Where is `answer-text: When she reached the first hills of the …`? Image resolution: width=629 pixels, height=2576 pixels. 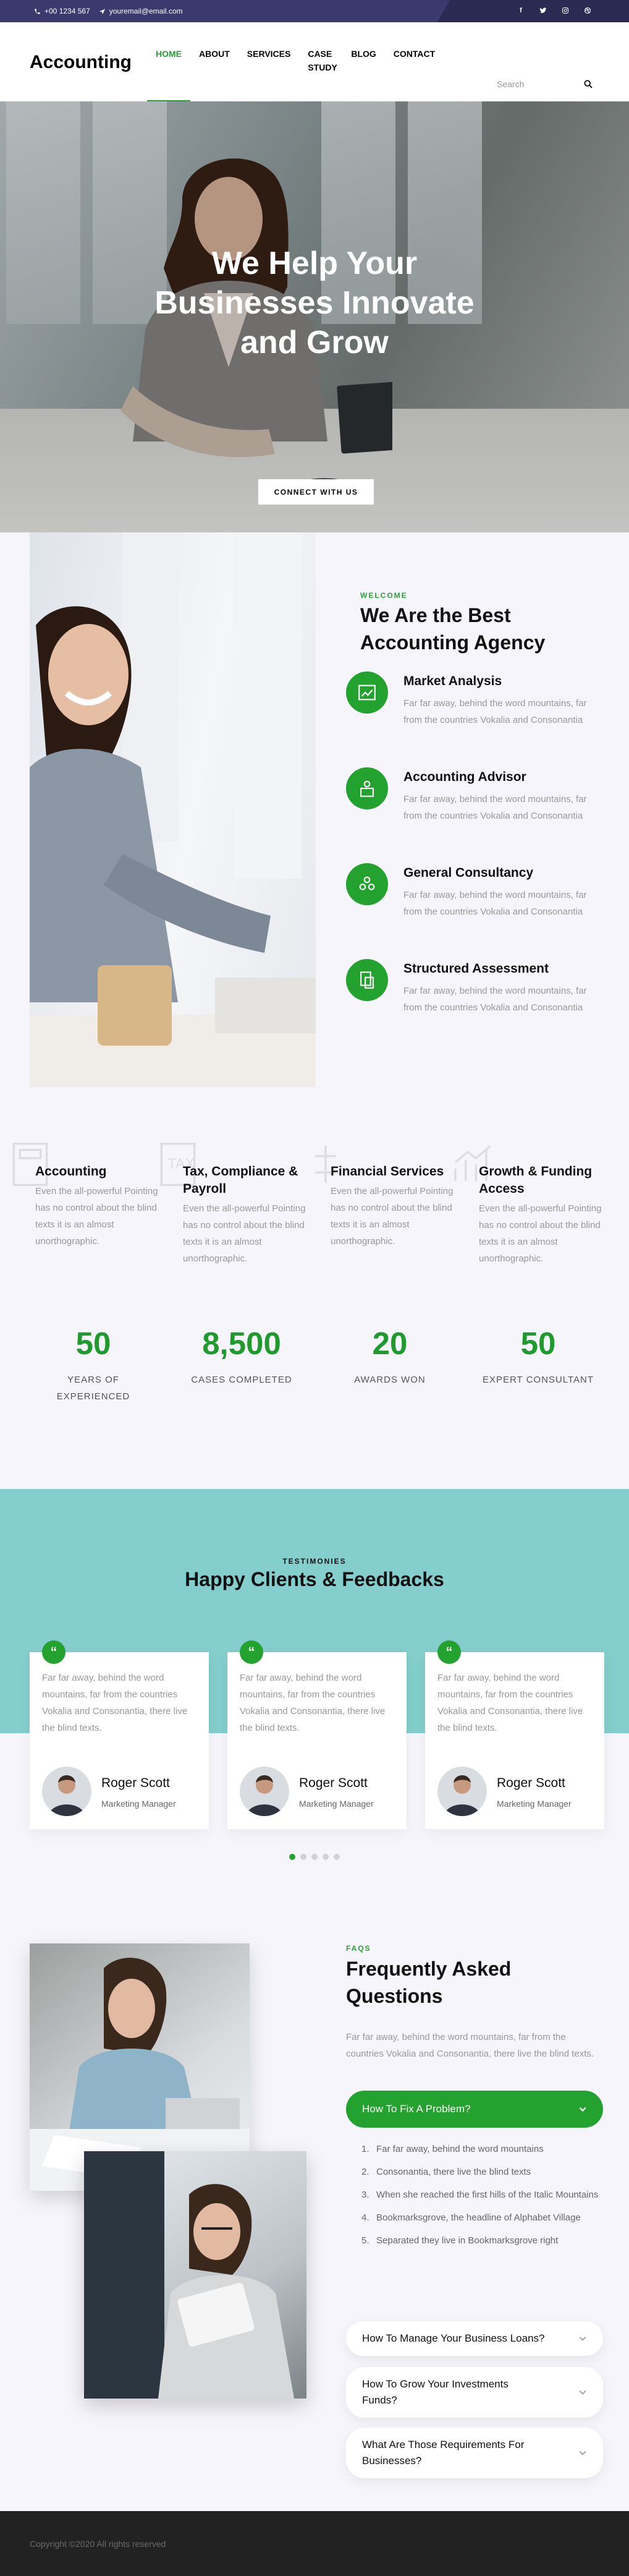
answer-text: When she reached the first hills of the … is located at coordinates (487, 2195).